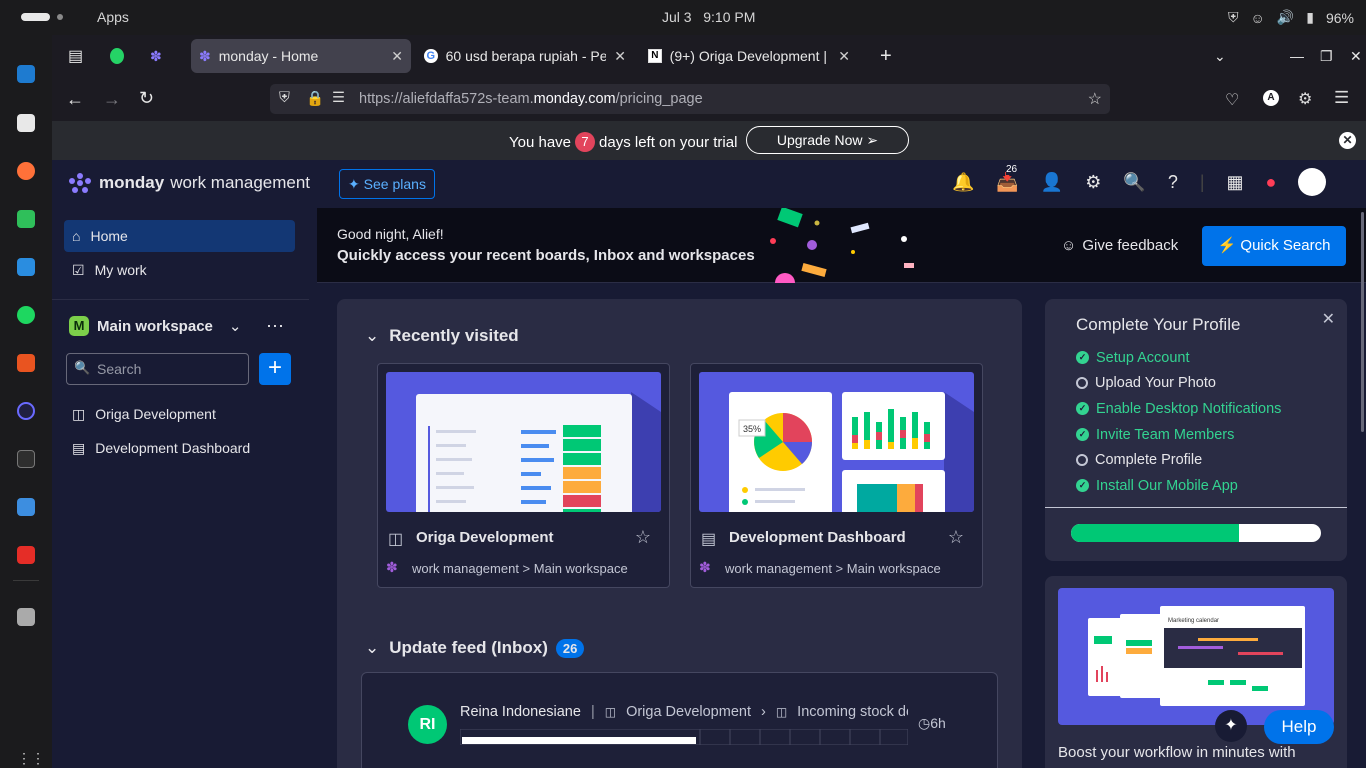  I want to click on apps-button: Apps, so click(113, 17).